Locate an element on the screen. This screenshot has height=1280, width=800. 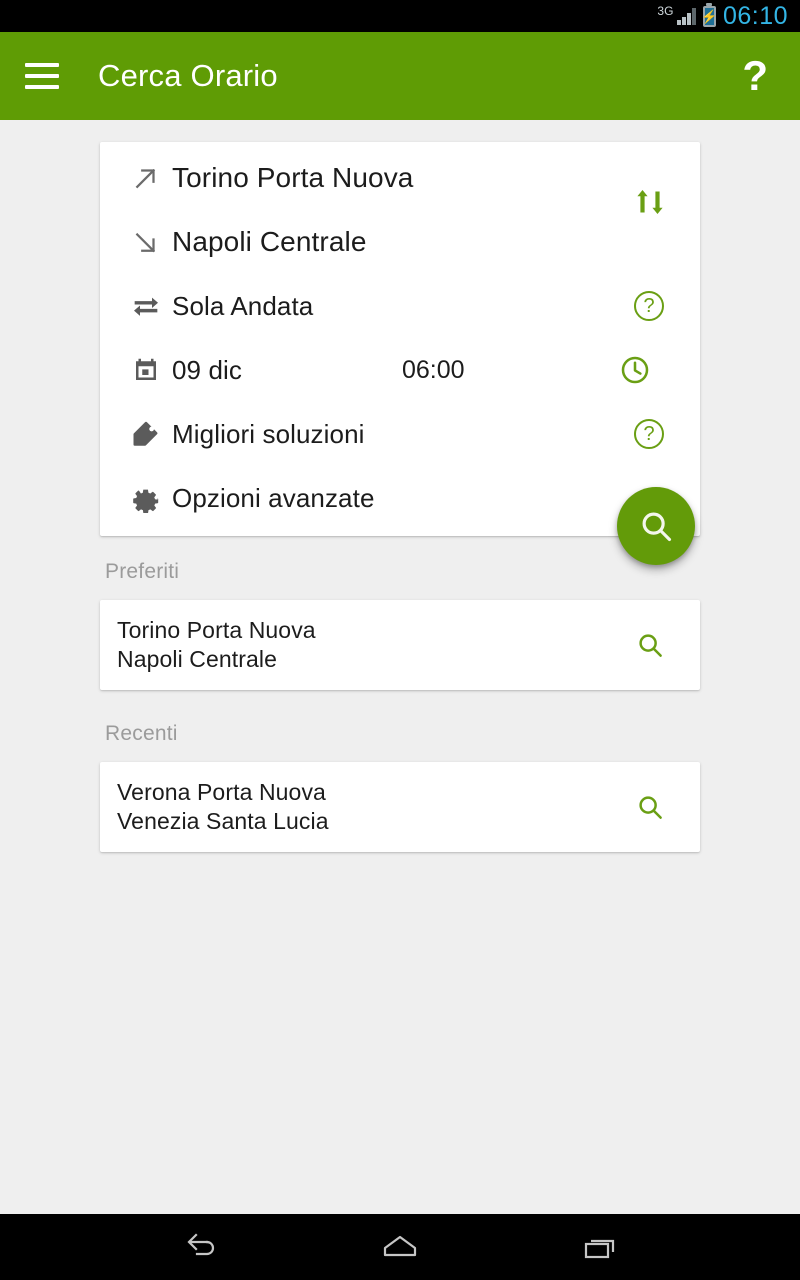
solutions-value: Migliori soluzioni is located at coordinates (268, 433).